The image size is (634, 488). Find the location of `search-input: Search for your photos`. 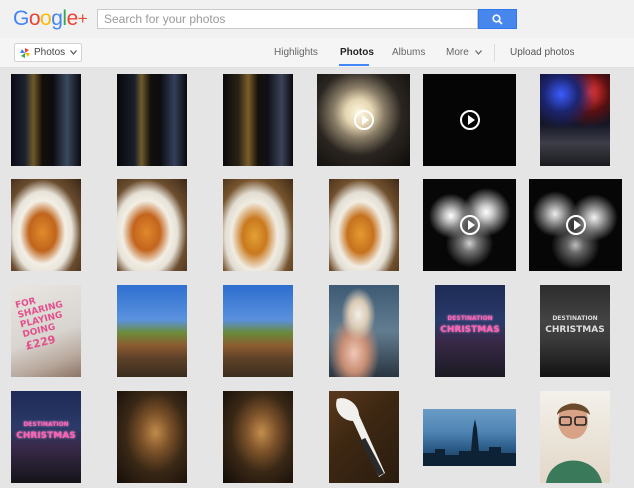

search-input: Search for your photos is located at coordinates (287, 19).